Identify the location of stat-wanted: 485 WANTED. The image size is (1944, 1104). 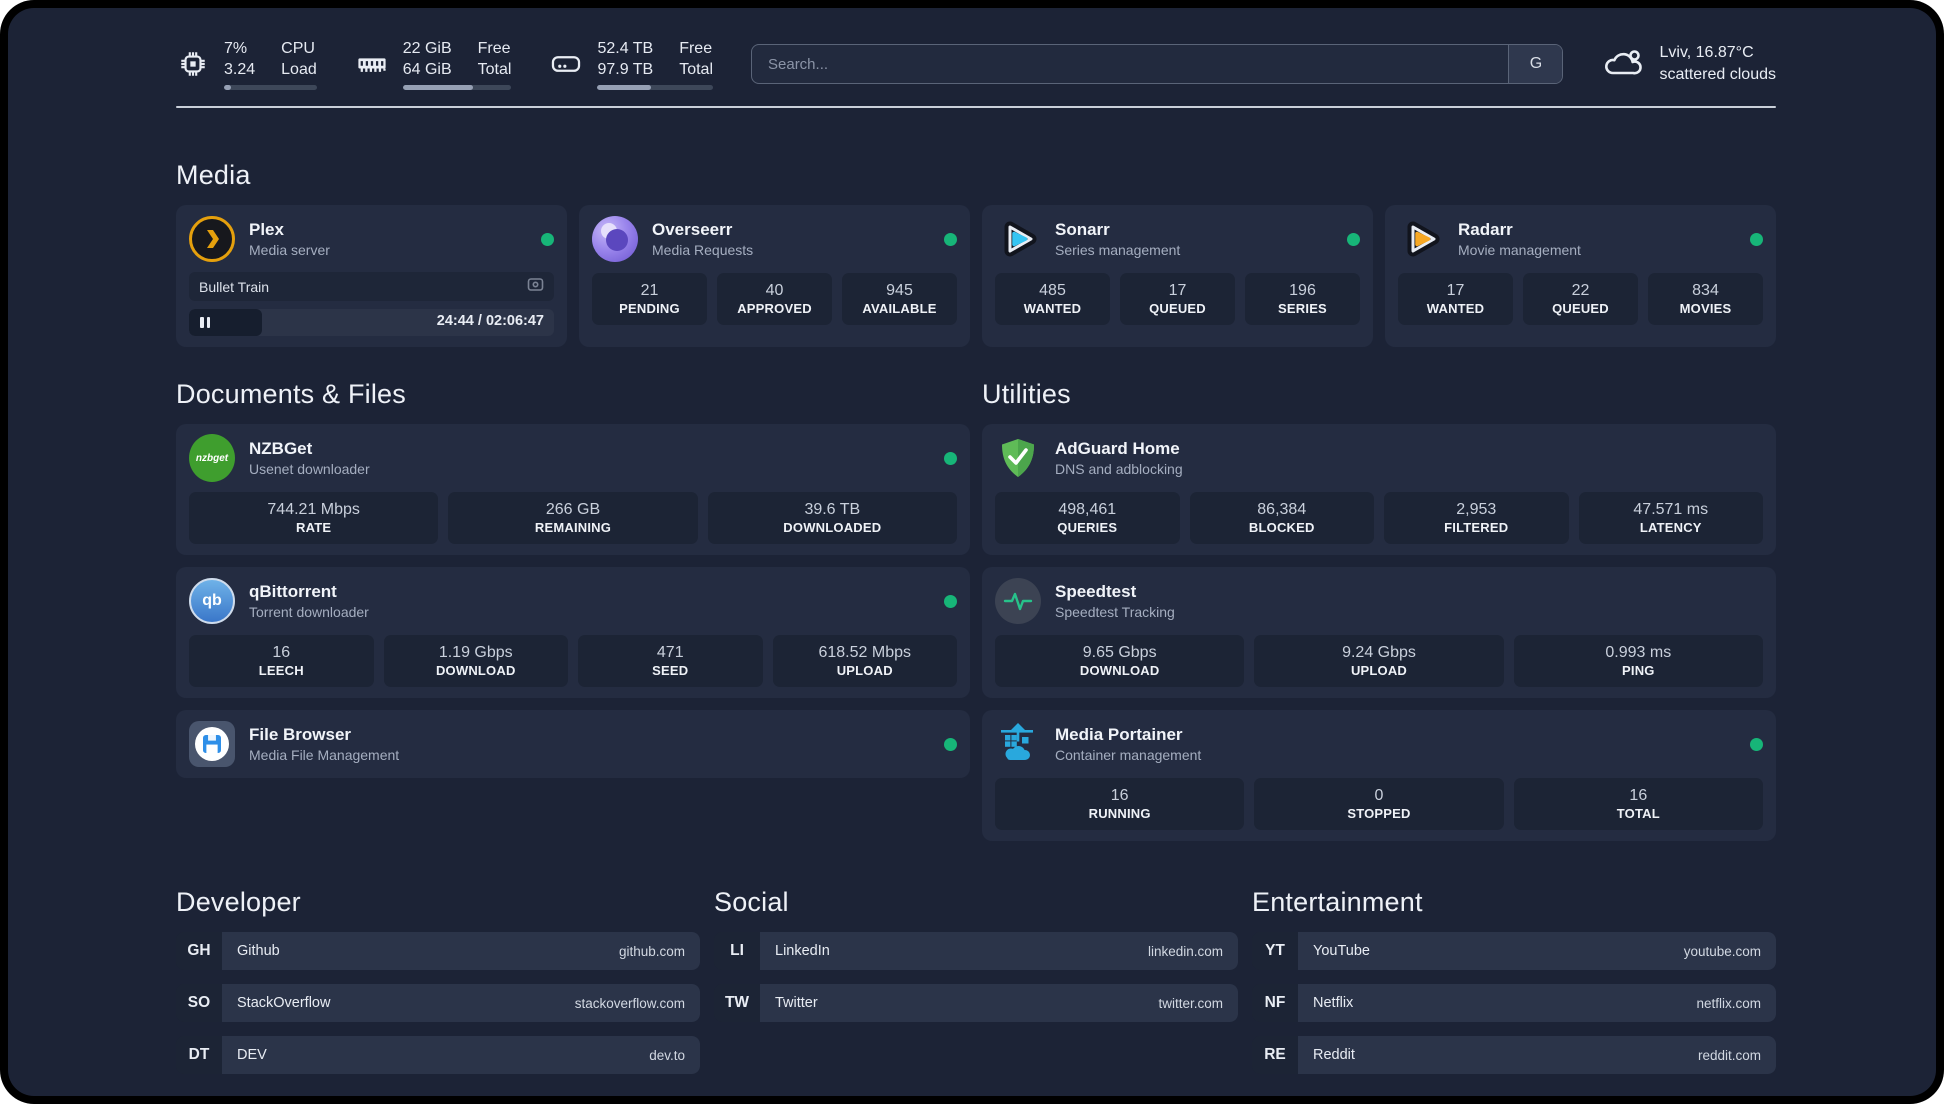
(1052, 299).